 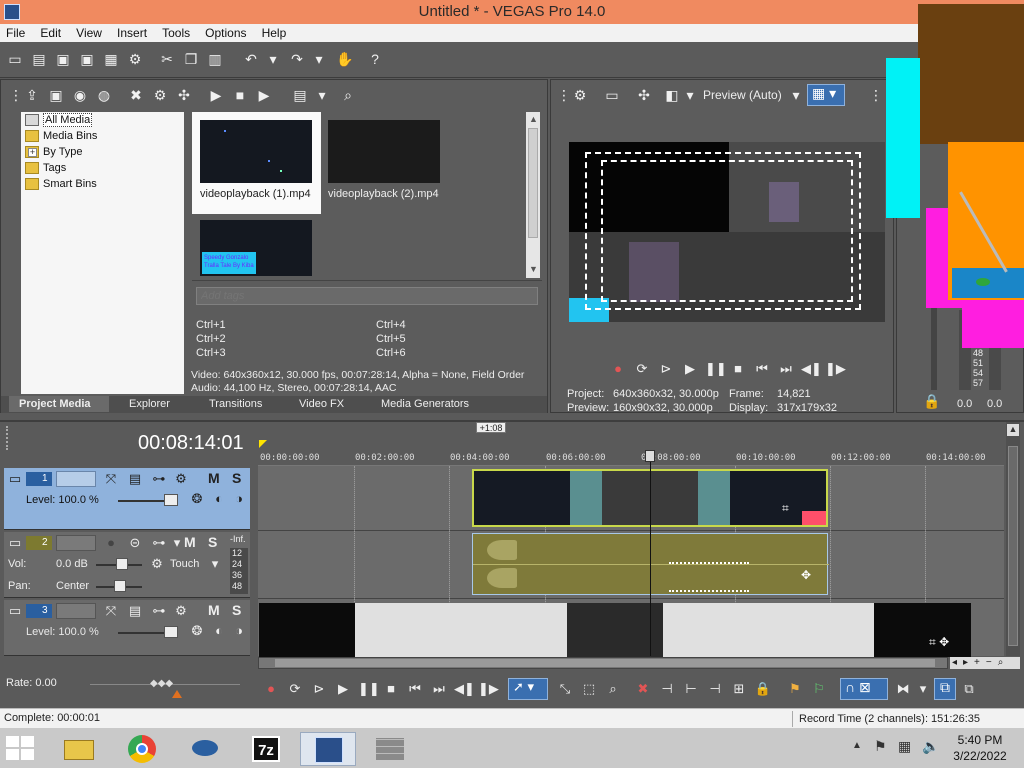 What do you see at coordinates (667, 689) in the screenshot?
I see `trim-icon: ⊣` at bounding box center [667, 689].